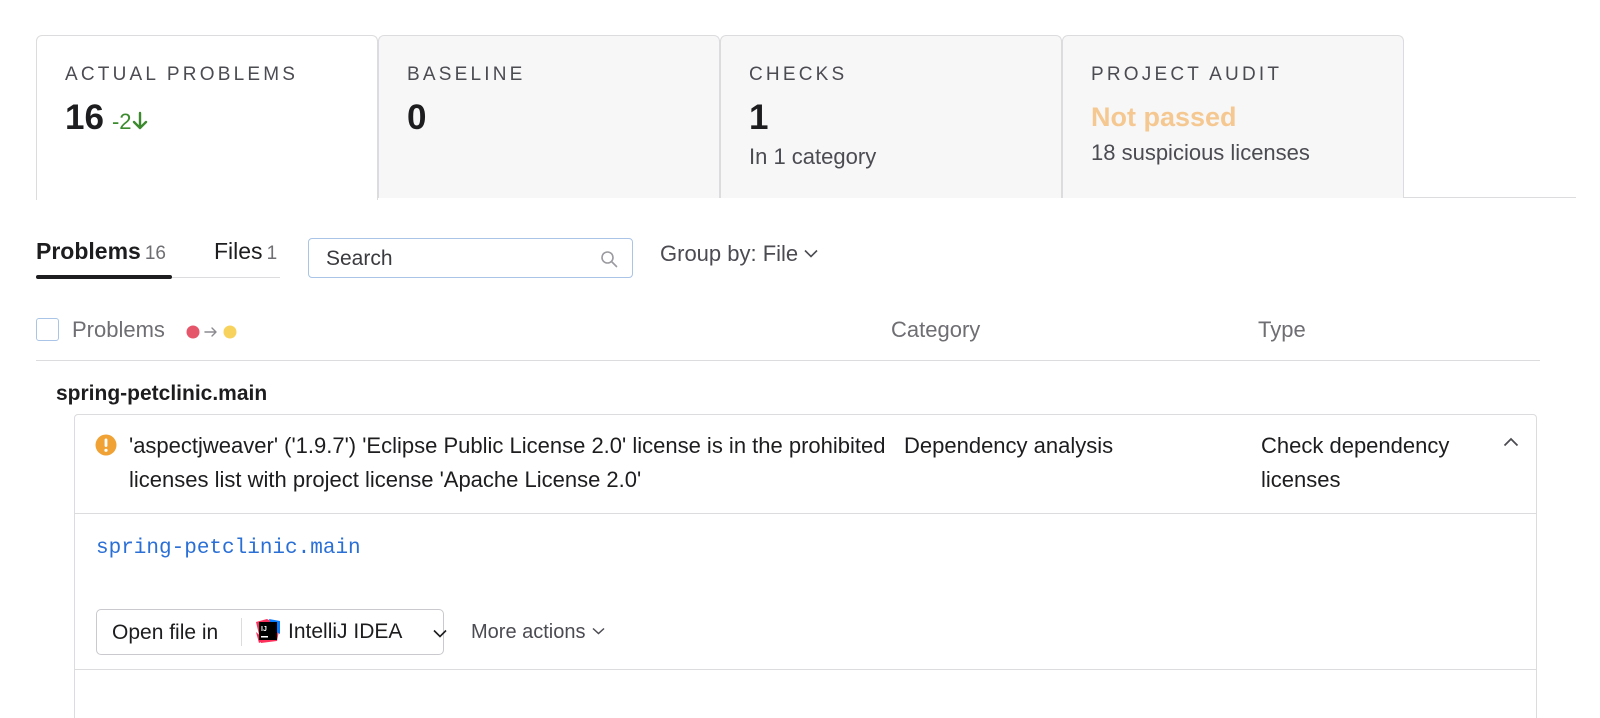  Describe the element at coordinates (264, 629) in the screenshot. I see `svg-text: IJ` at that location.